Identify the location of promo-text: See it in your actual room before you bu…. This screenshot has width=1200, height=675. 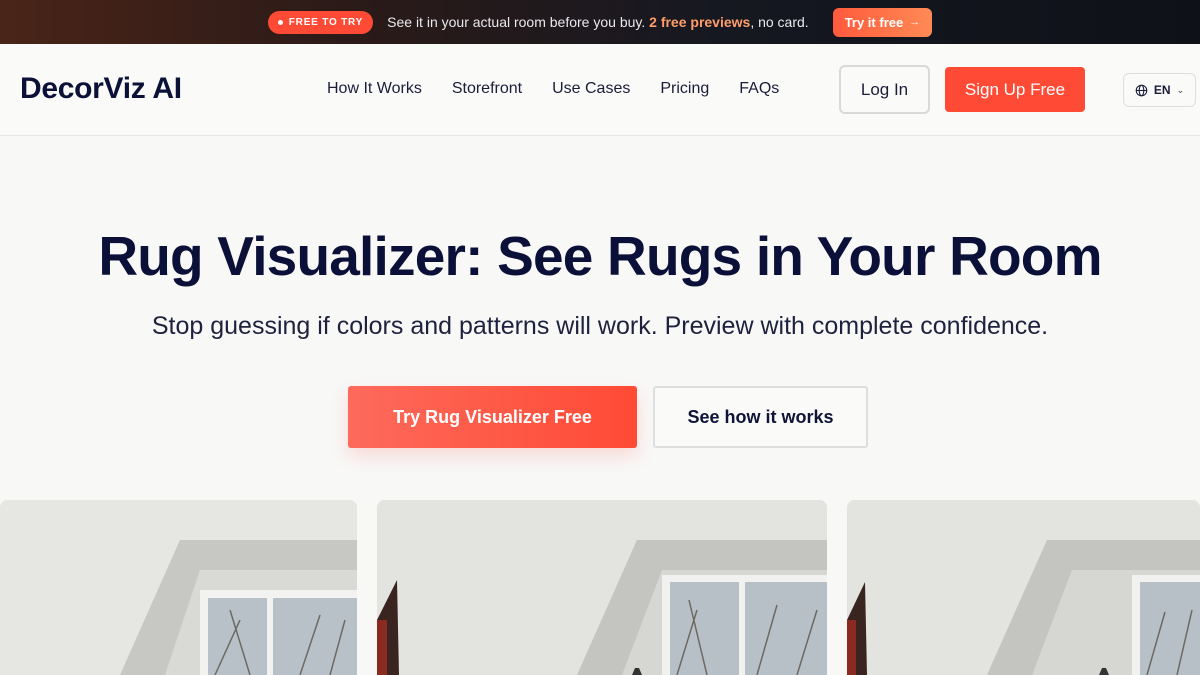
(598, 22).